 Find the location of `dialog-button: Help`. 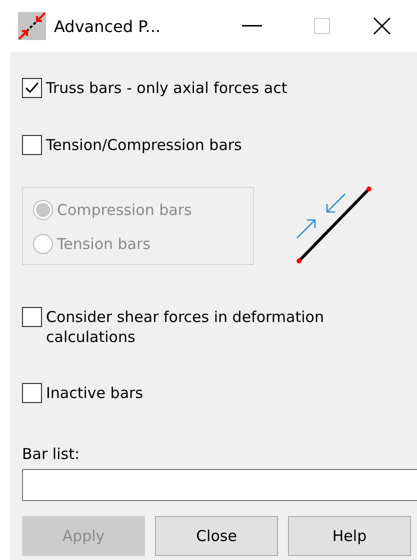

dialog-button: Help is located at coordinates (349, 536).